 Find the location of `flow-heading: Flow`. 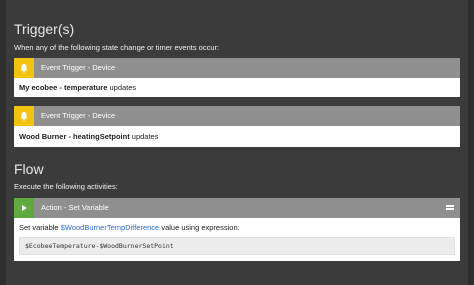

flow-heading: Flow is located at coordinates (29, 169).